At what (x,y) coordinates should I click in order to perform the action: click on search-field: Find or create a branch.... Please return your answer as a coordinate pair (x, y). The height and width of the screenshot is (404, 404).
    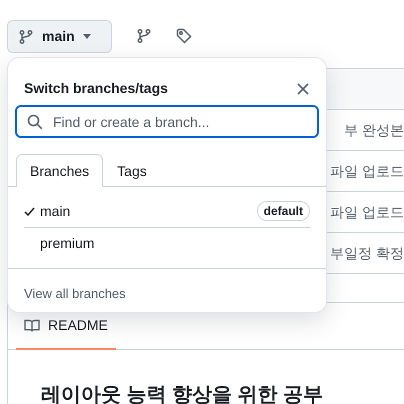
    Looking at the image, I should click on (167, 121).